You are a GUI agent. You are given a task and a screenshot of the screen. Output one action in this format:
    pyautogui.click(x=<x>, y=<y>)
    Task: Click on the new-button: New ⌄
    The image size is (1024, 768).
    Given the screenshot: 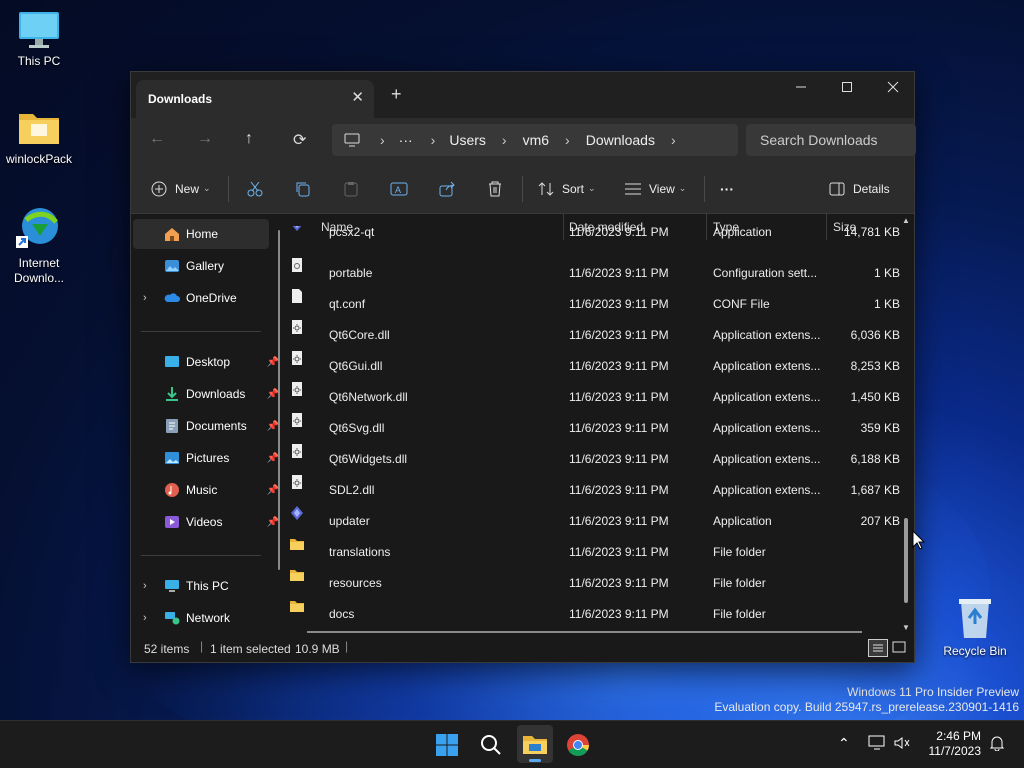 What is the action you would take?
    pyautogui.click(x=181, y=189)
    